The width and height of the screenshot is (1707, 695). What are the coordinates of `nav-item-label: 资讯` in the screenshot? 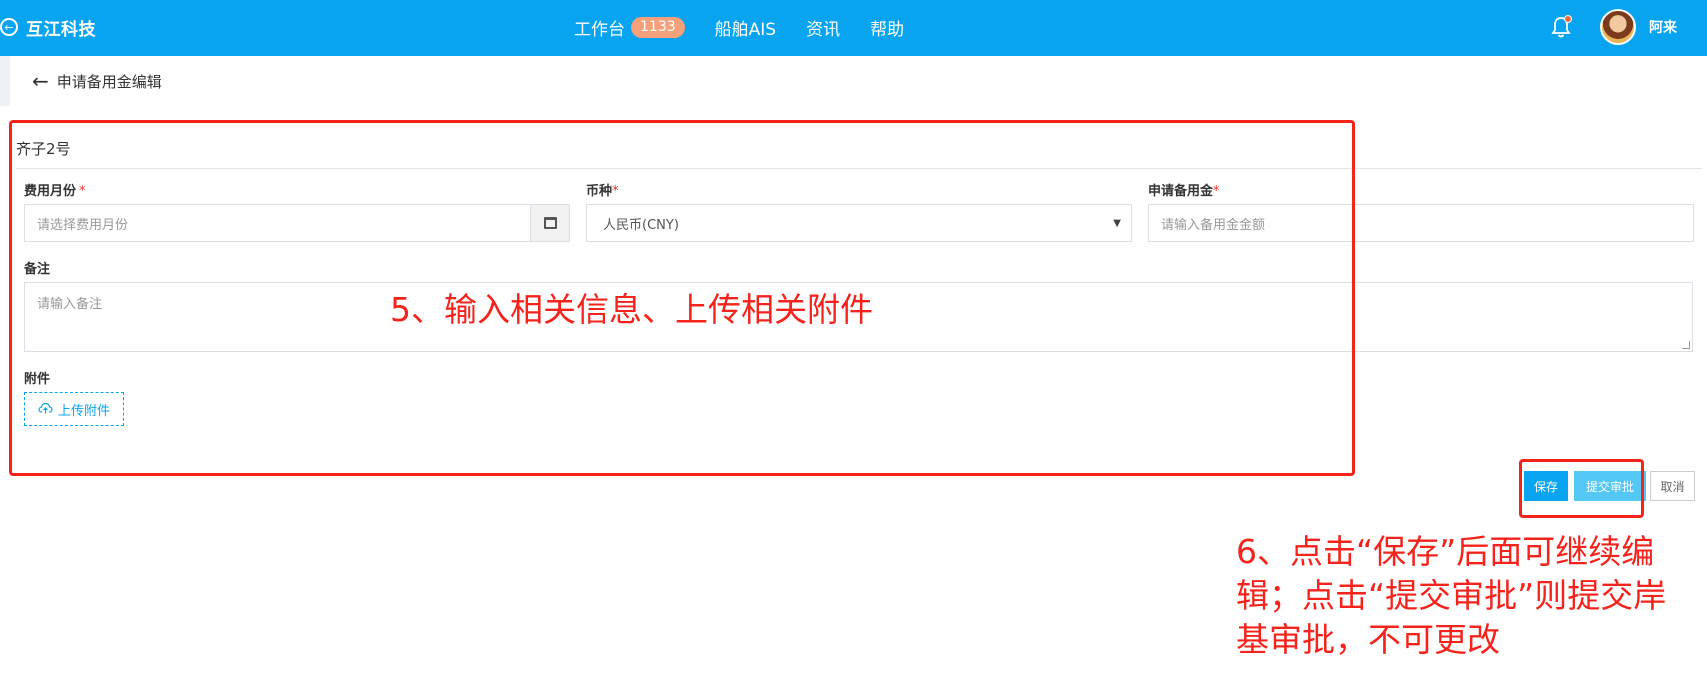 It's located at (823, 29).